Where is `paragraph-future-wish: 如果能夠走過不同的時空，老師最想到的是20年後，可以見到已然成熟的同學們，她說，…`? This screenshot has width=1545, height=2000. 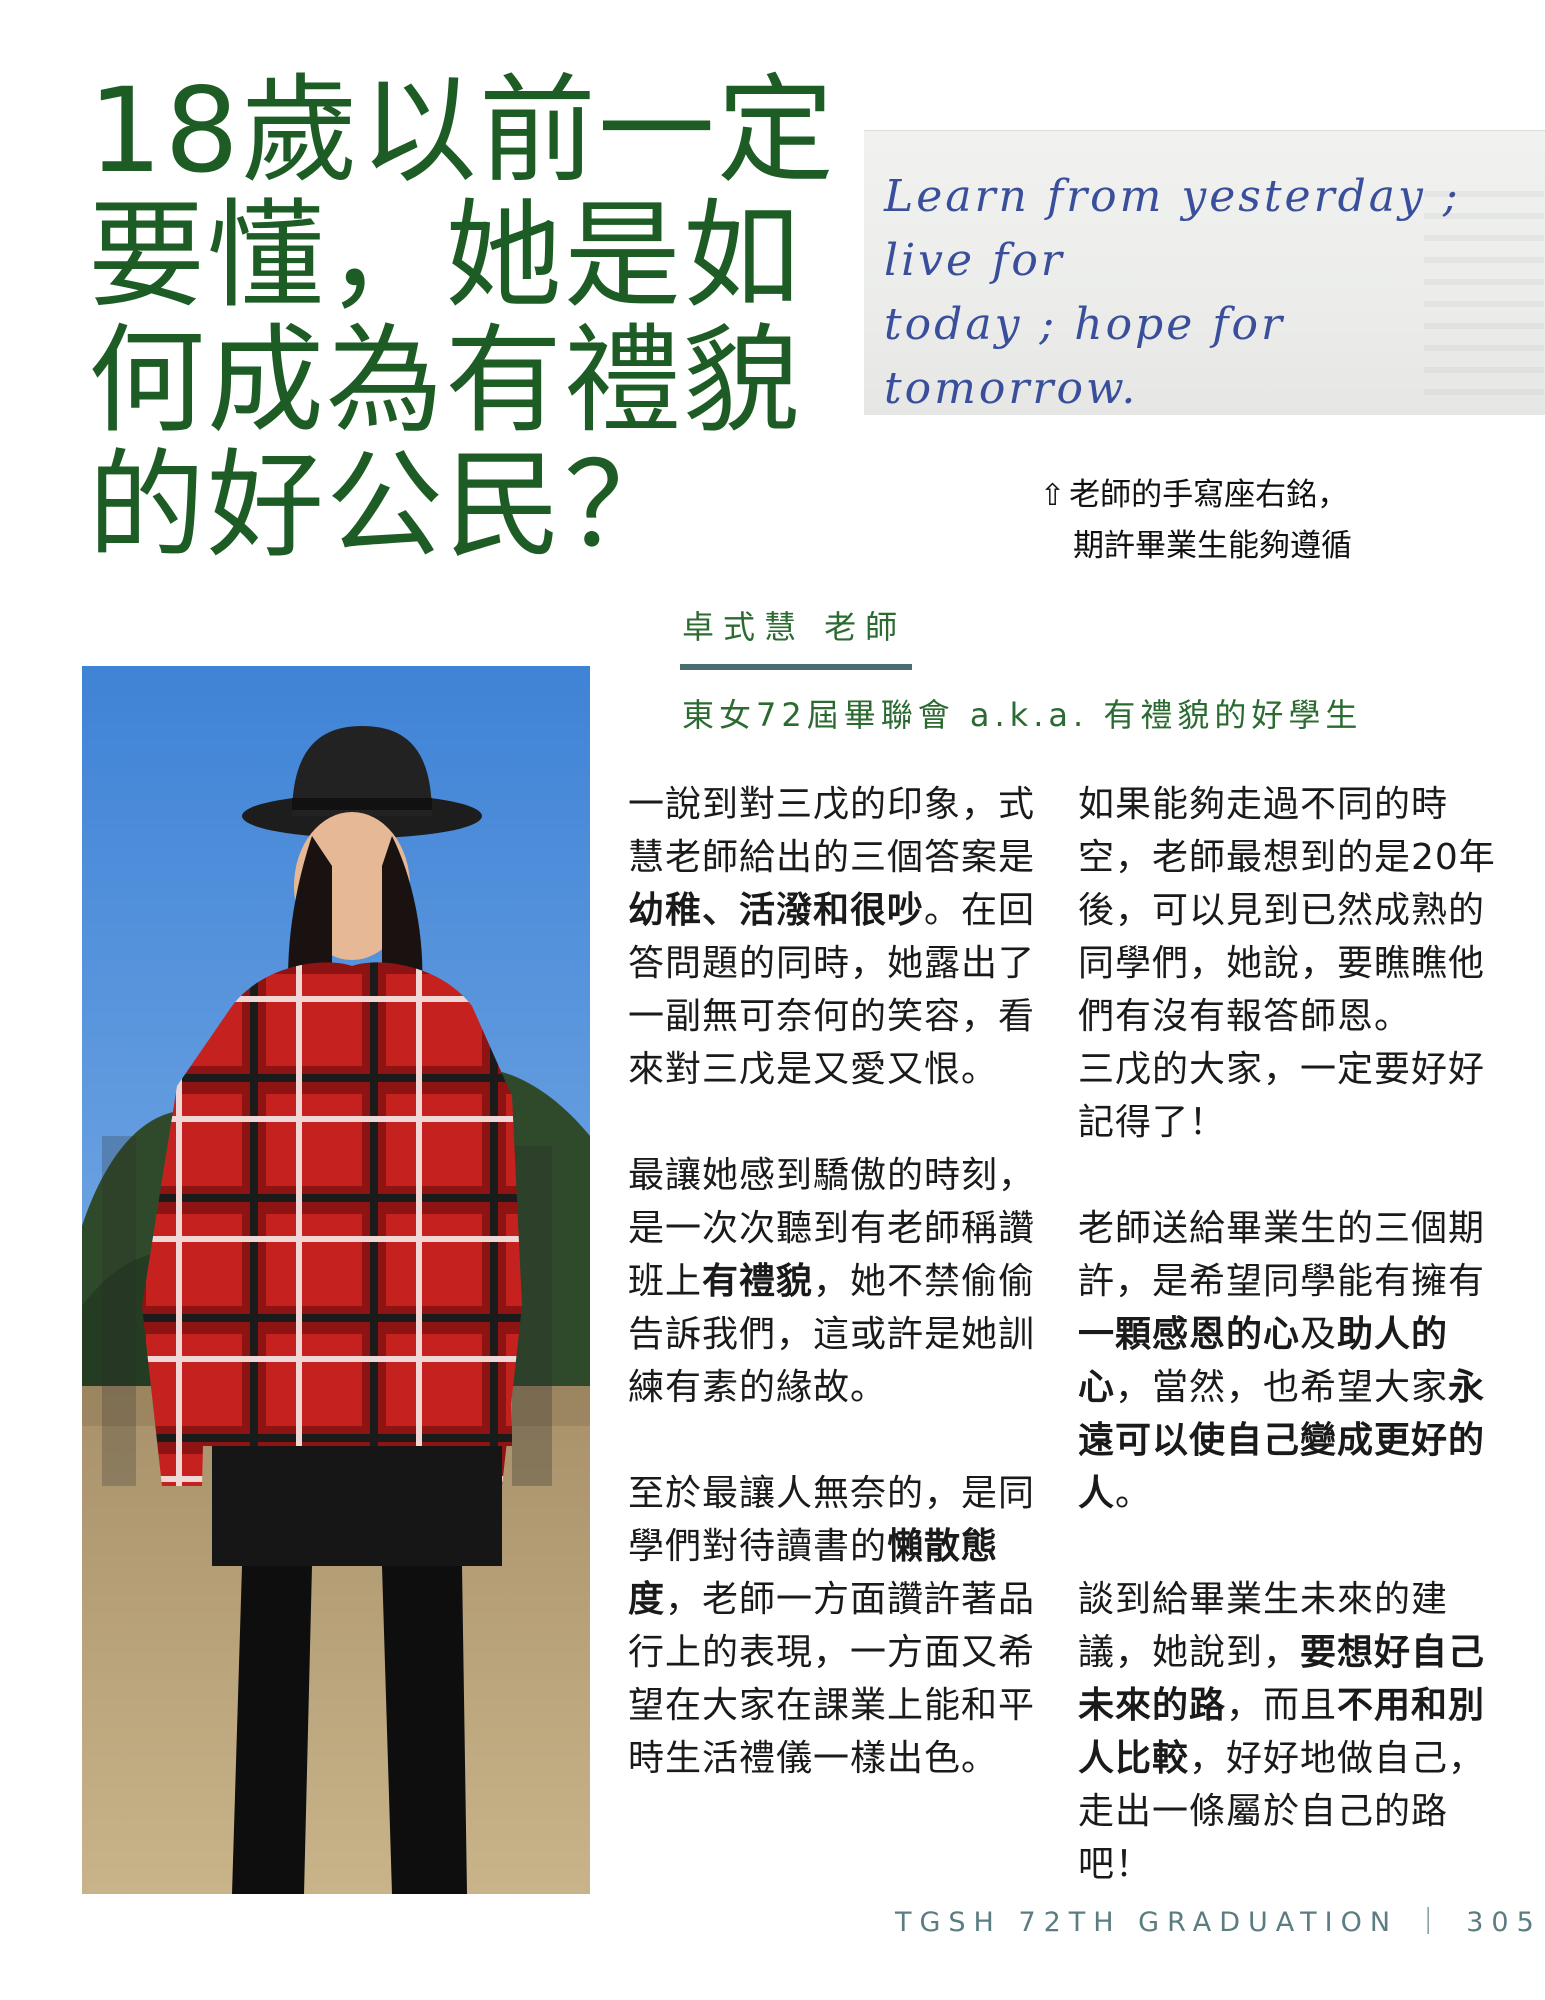
paragraph-future-wish: 如果能夠走過不同的時空，老師最想到的是20年後，可以見到已然成熟的同學們，她說，… is located at coordinates (1287, 910).